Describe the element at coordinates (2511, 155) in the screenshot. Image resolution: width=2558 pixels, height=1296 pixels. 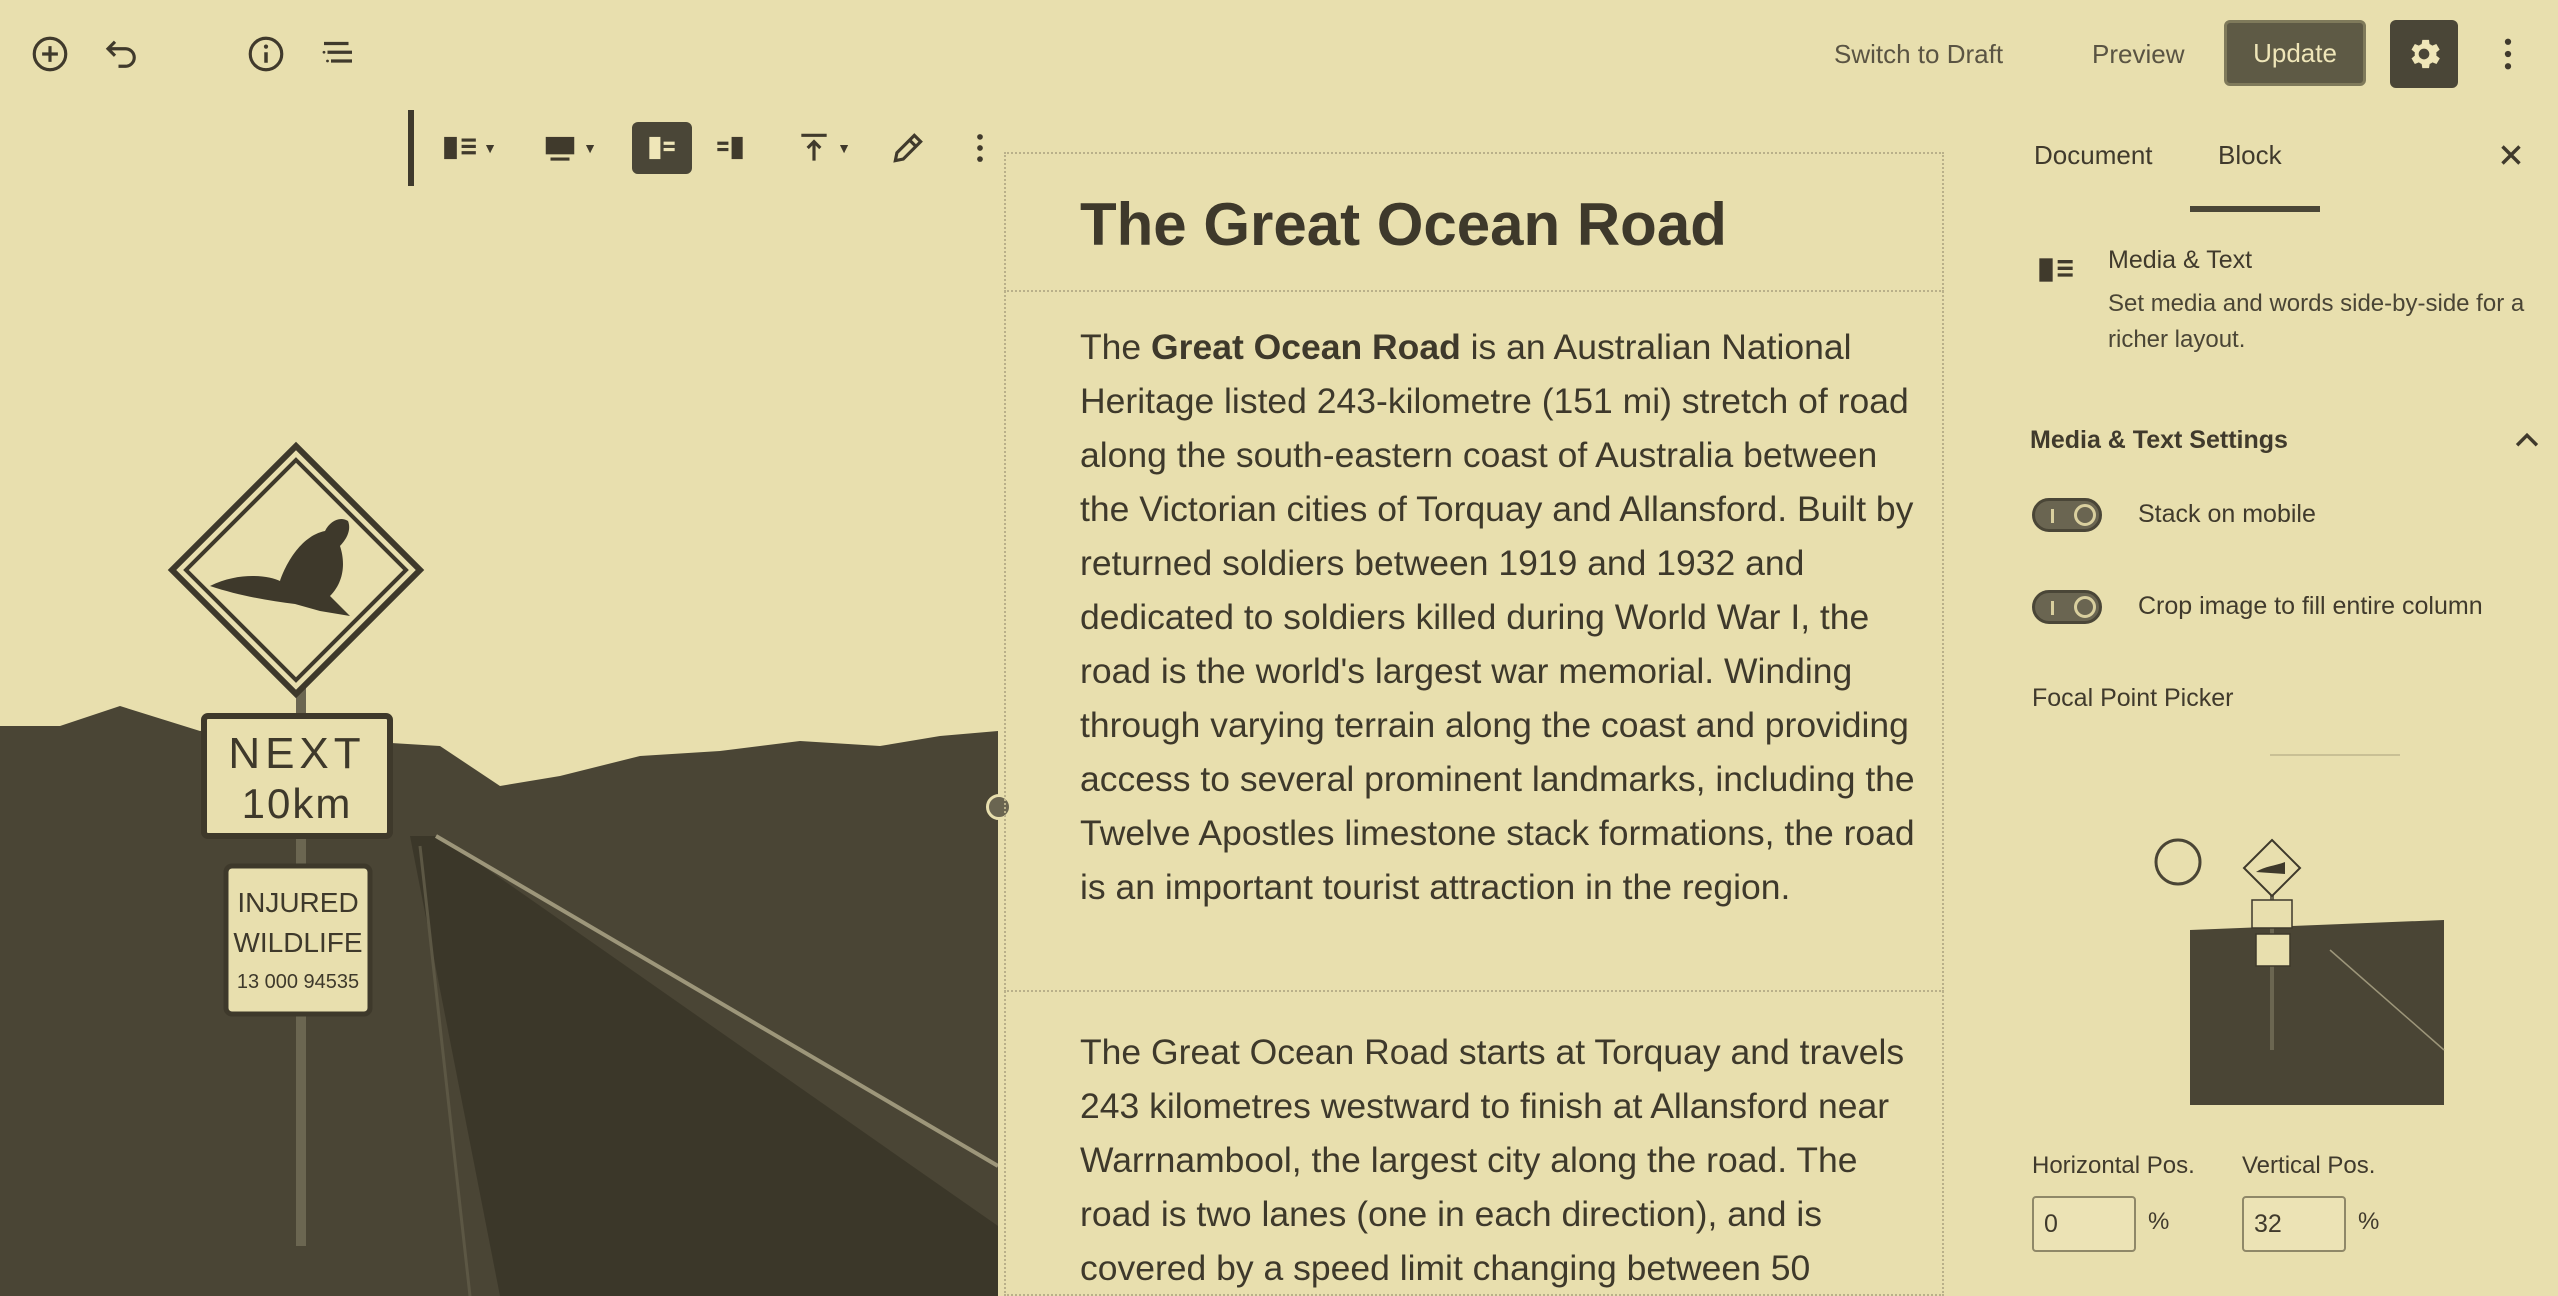
I see `close-icon` at that location.